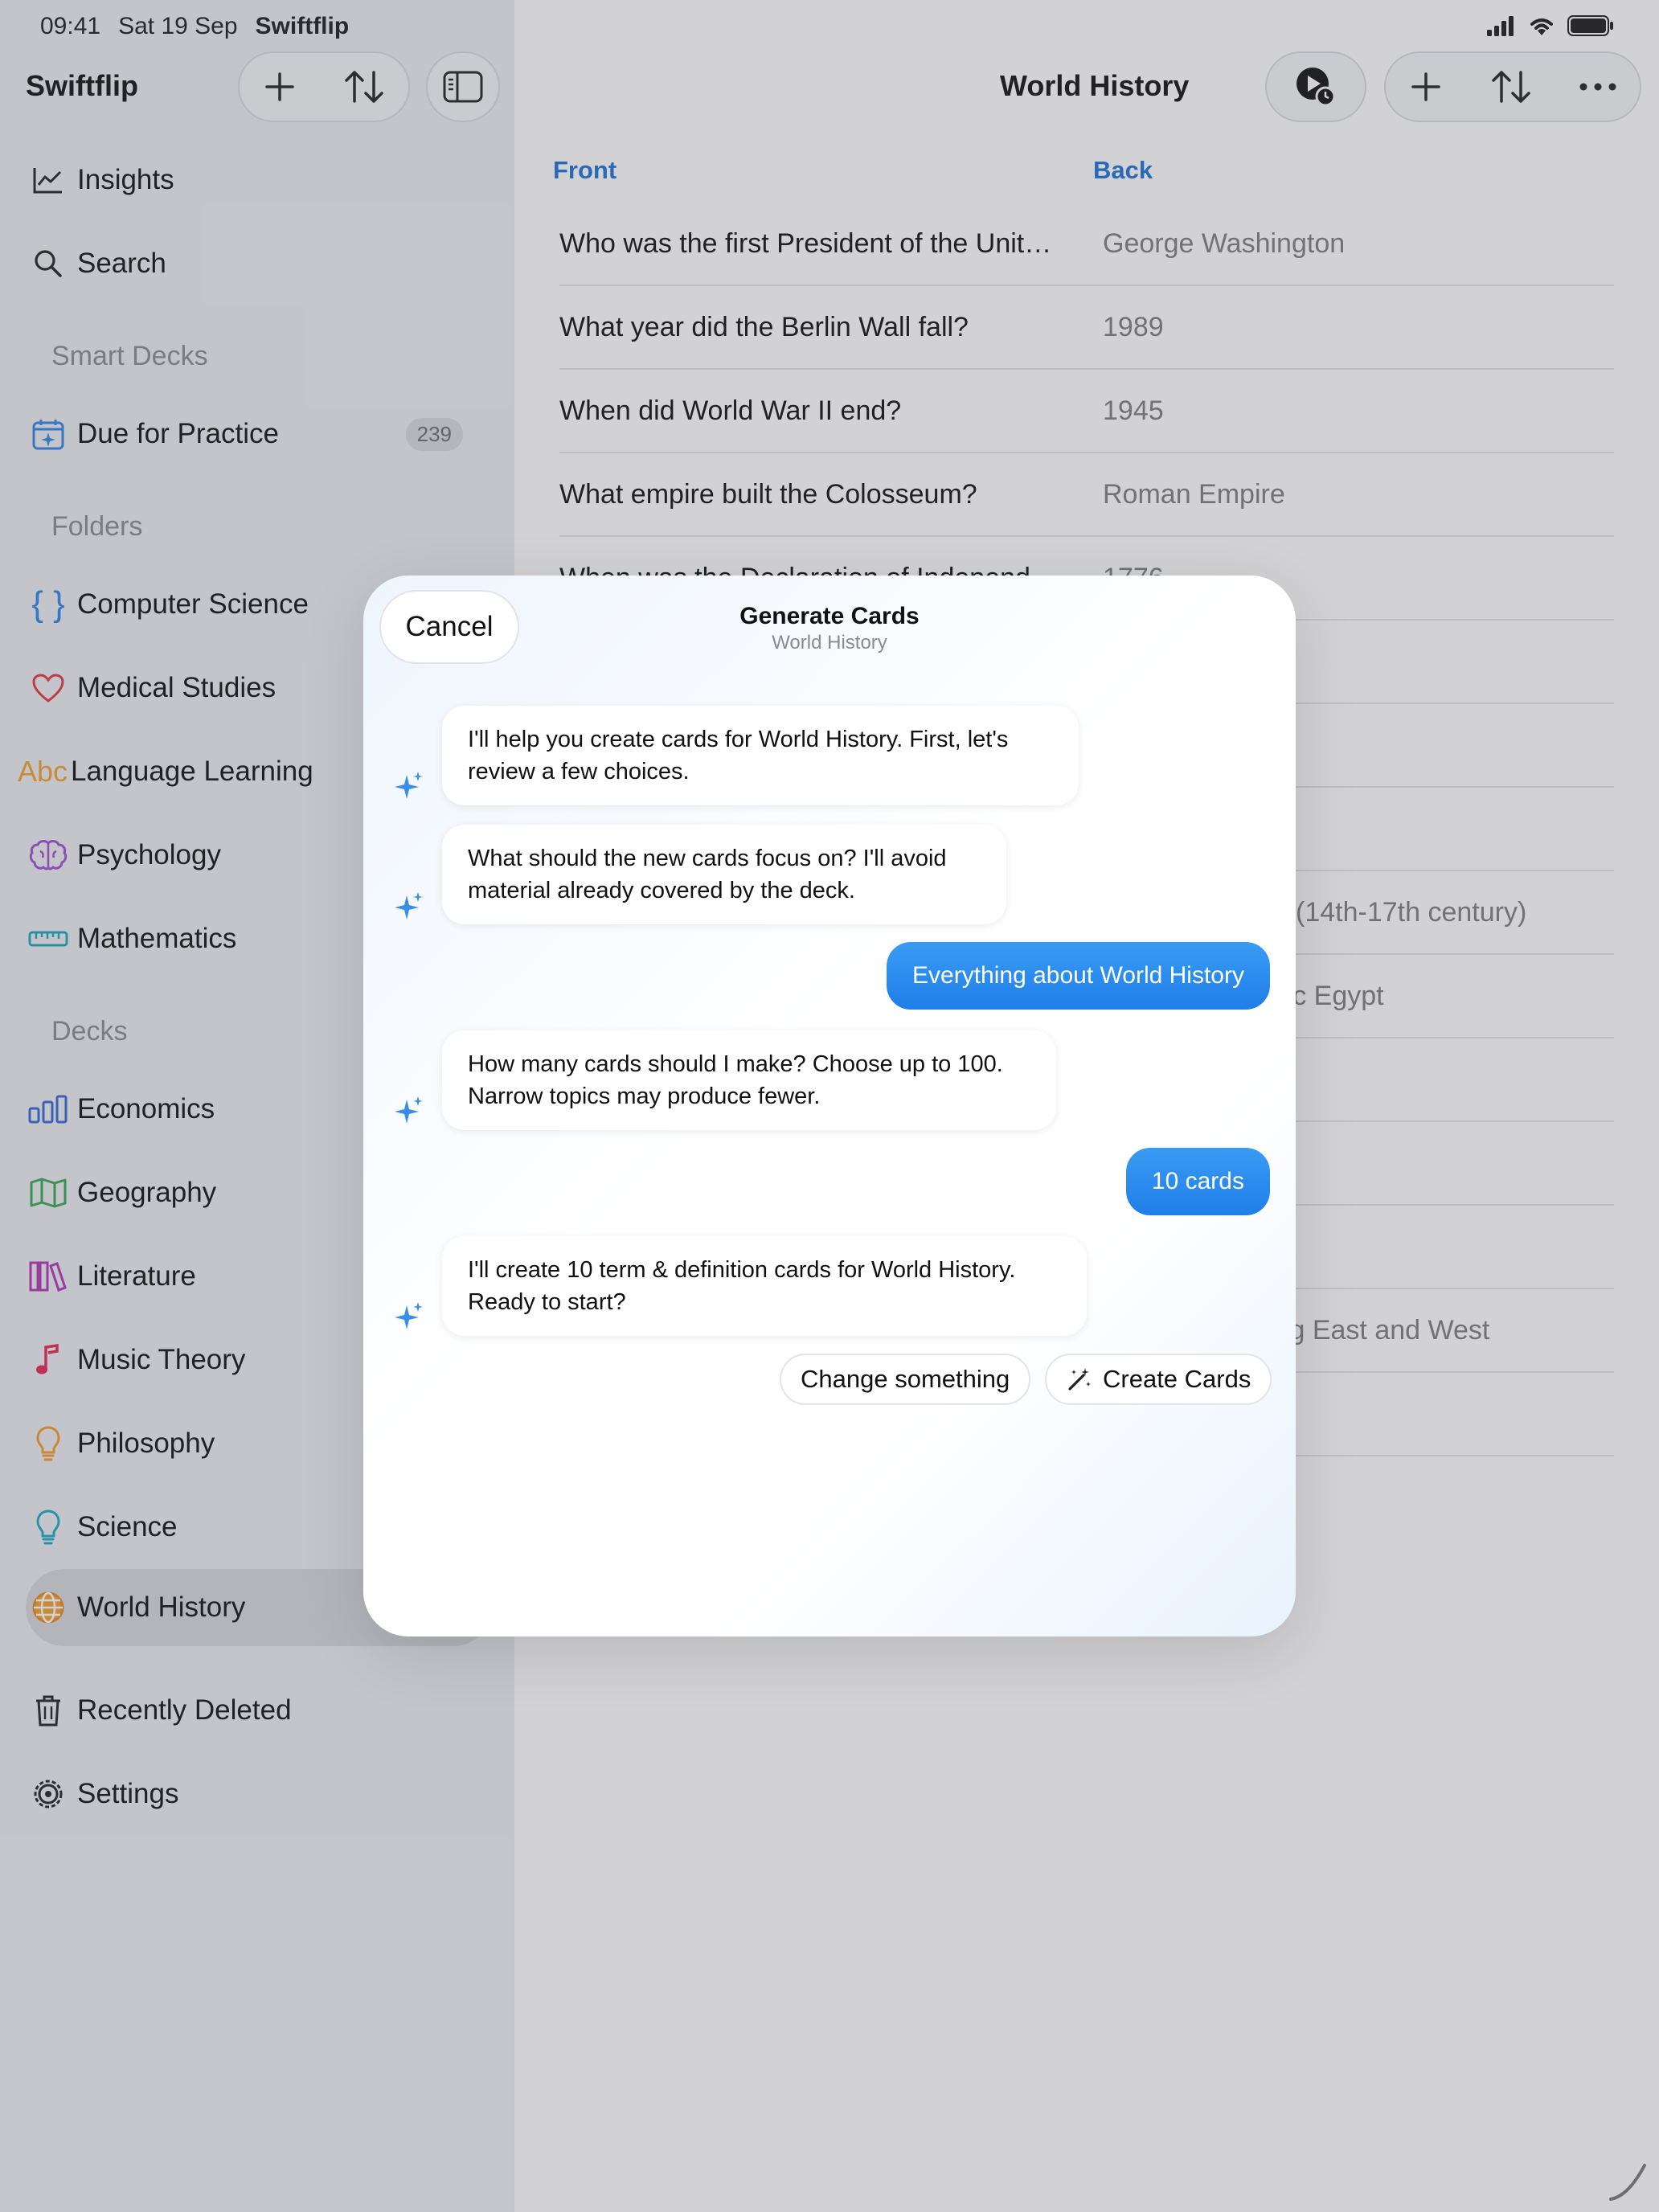 The image size is (1659, 2212). Describe the element at coordinates (1197, 1181) in the screenshot. I see `user-message: 10 cards` at that location.